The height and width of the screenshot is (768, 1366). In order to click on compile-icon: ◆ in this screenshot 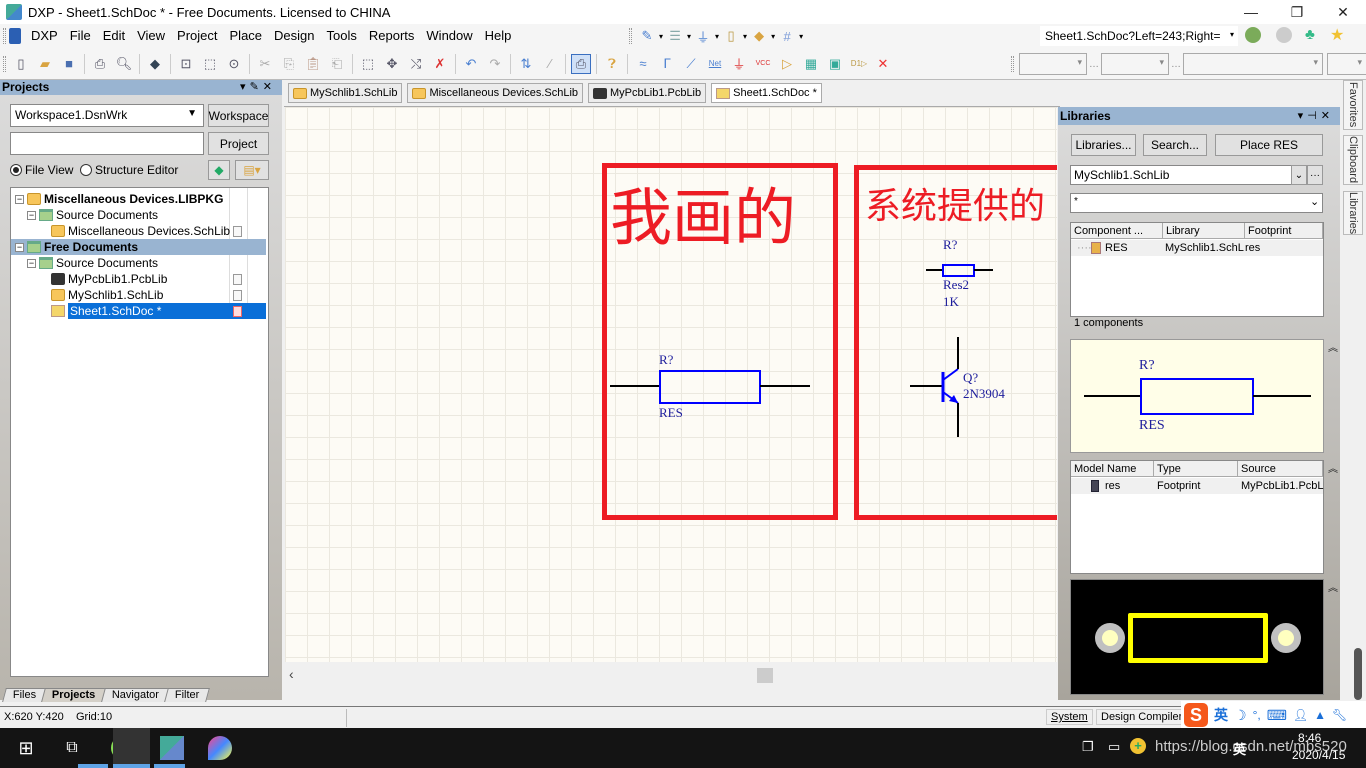, I will do `click(219, 170)`.